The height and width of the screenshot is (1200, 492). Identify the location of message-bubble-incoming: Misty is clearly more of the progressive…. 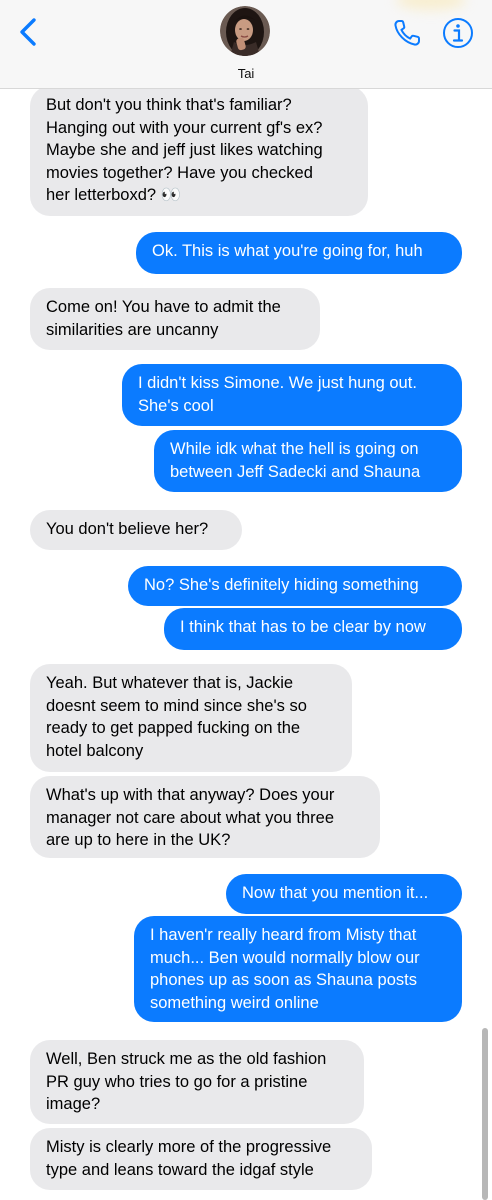
(201, 1159).